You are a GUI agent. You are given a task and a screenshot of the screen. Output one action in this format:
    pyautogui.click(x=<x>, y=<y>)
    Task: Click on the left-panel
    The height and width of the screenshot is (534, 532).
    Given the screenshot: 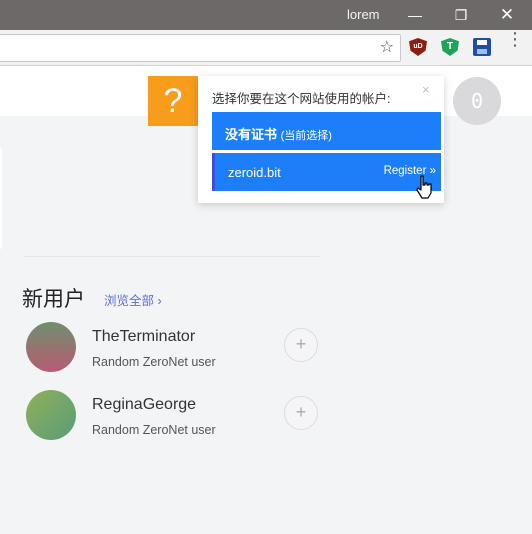 What is the action you would take?
    pyautogui.click(x=1, y=198)
    